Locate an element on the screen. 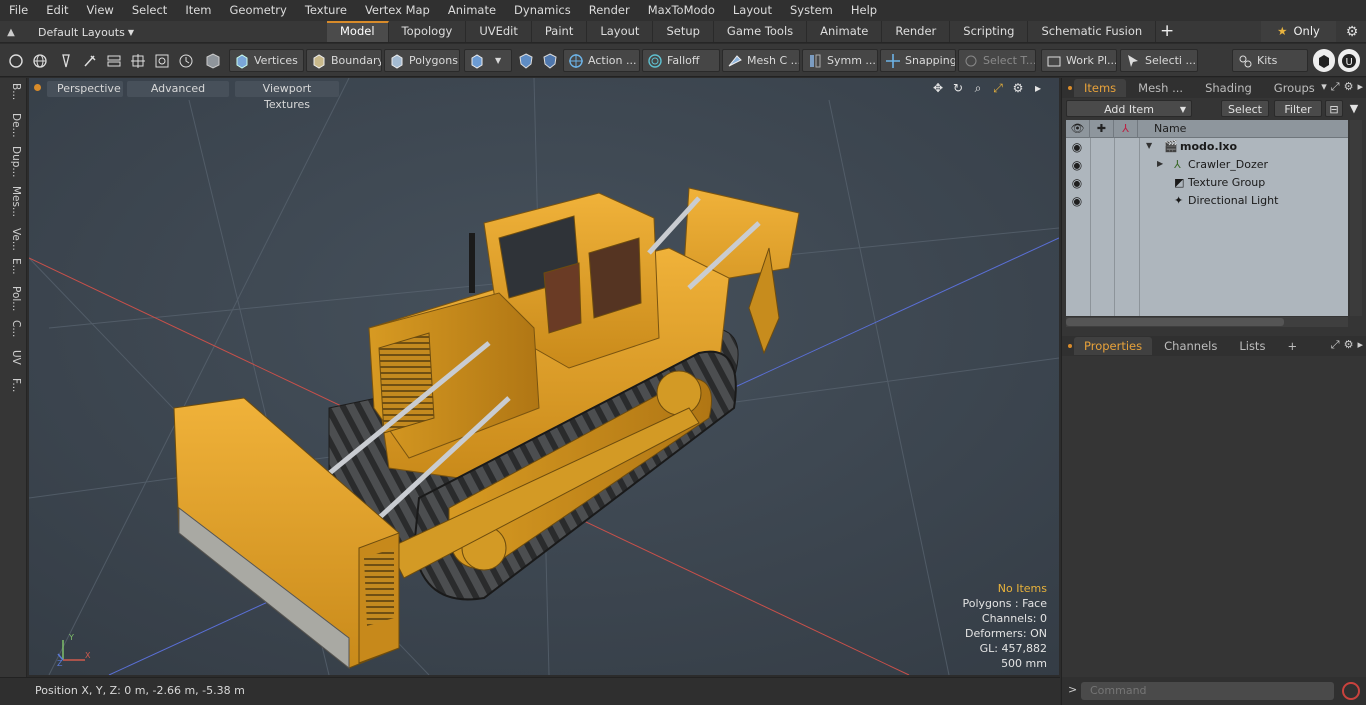 This screenshot has width=1366, height=705. menu-select: Select is located at coordinates (149, 10).